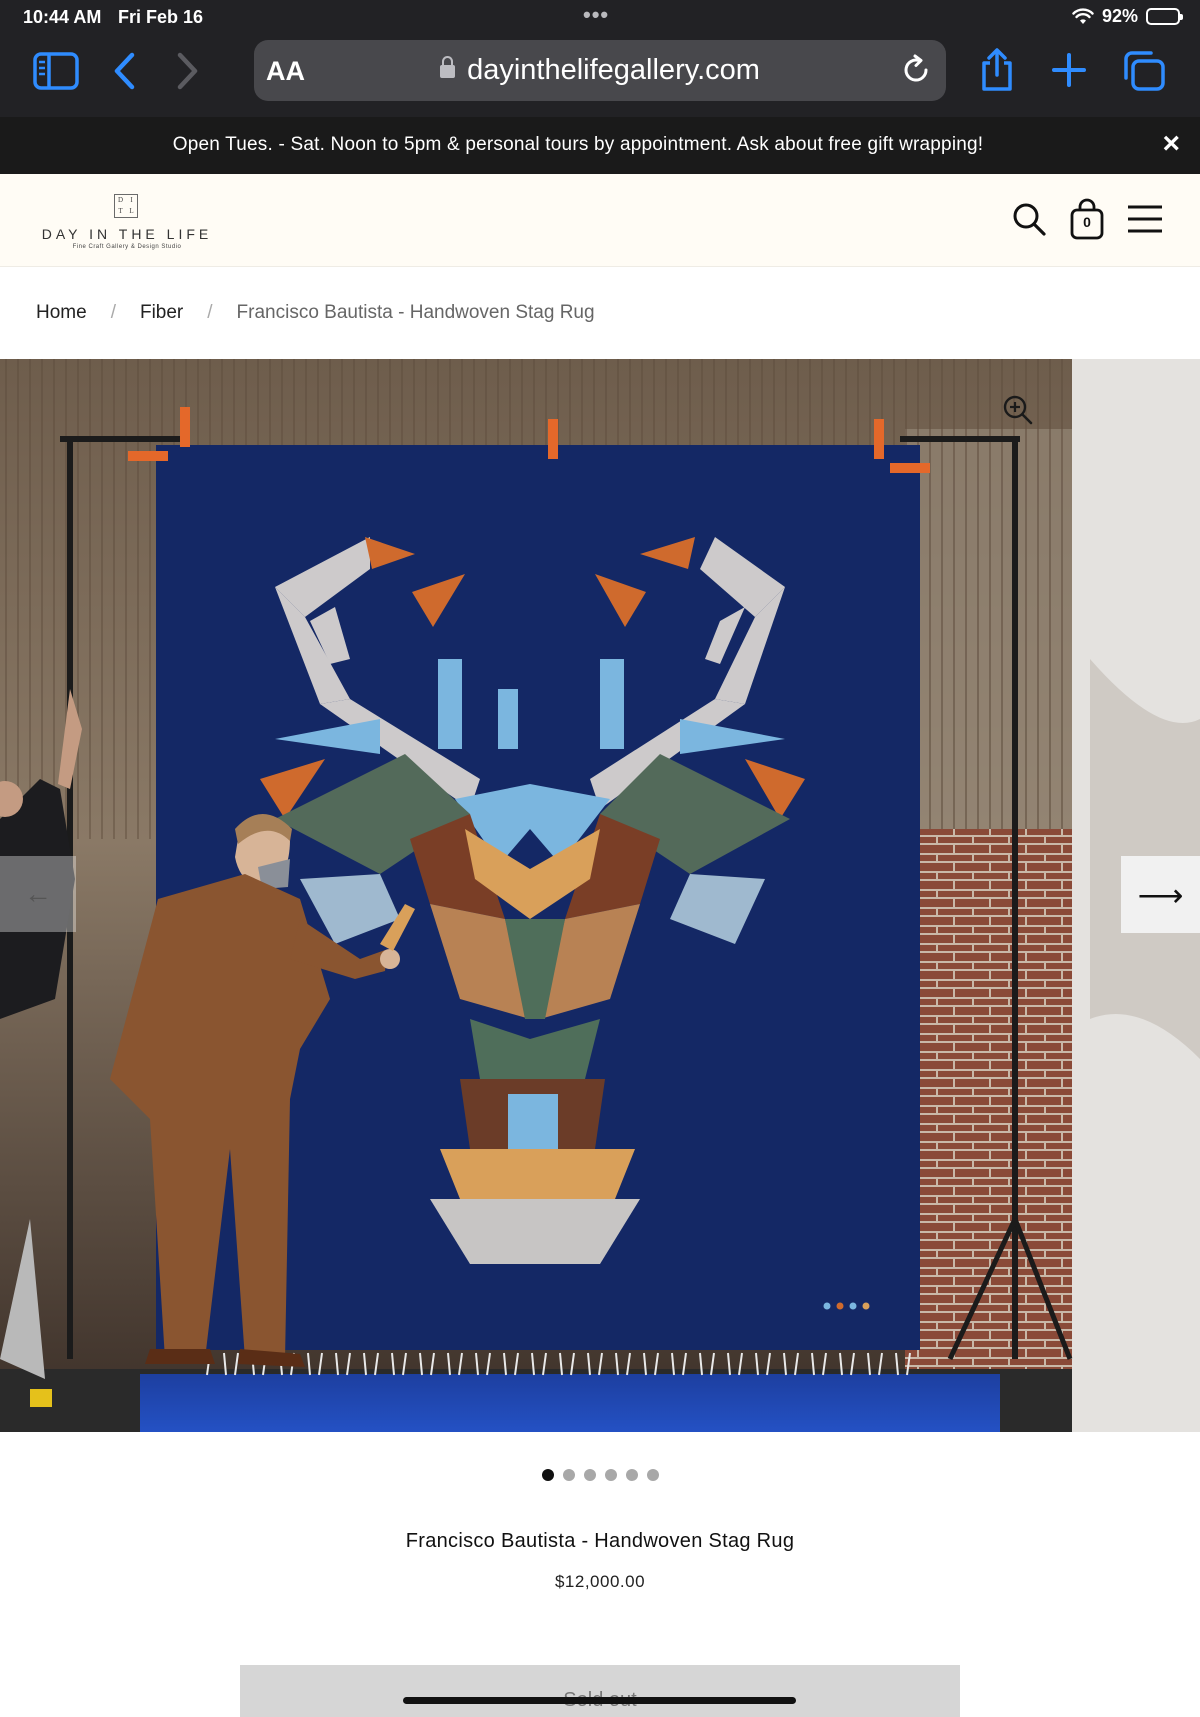 This screenshot has width=1200, height=1717. Describe the element at coordinates (188, 71) in the screenshot. I see `forward-icon` at that location.